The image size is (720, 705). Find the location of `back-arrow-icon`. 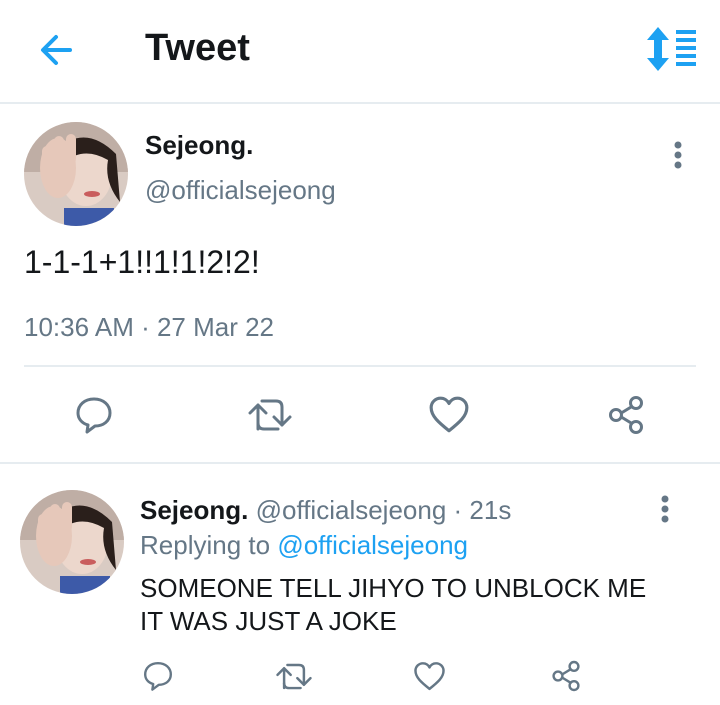

back-arrow-icon is located at coordinates (56, 50).